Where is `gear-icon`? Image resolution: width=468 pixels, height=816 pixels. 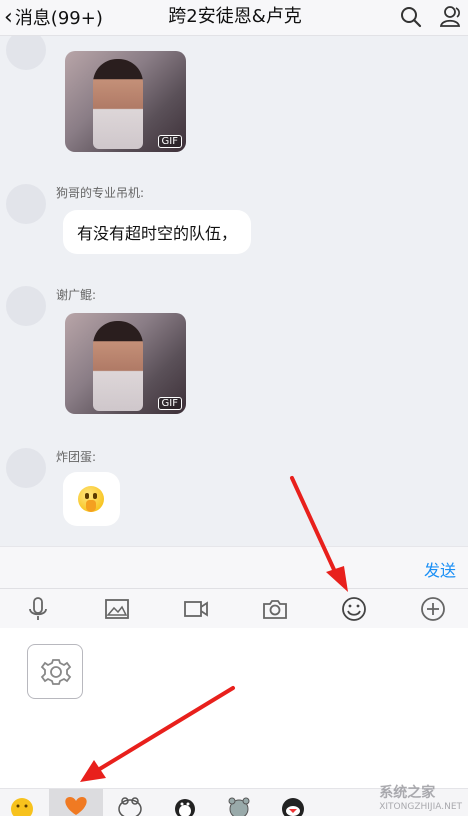 gear-icon is located at coordinates (56, 672).